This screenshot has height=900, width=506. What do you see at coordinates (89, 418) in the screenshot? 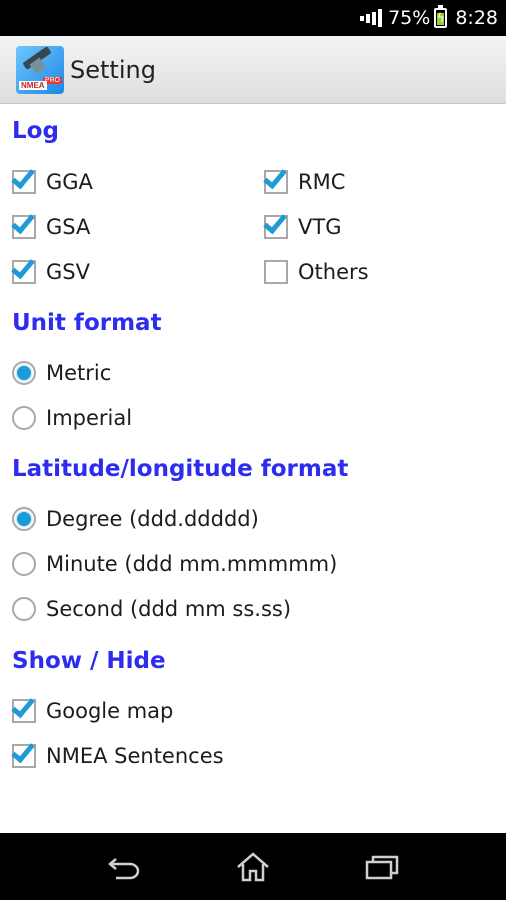
I see `radio-label: Imperial` at bounding box center [89, 418].